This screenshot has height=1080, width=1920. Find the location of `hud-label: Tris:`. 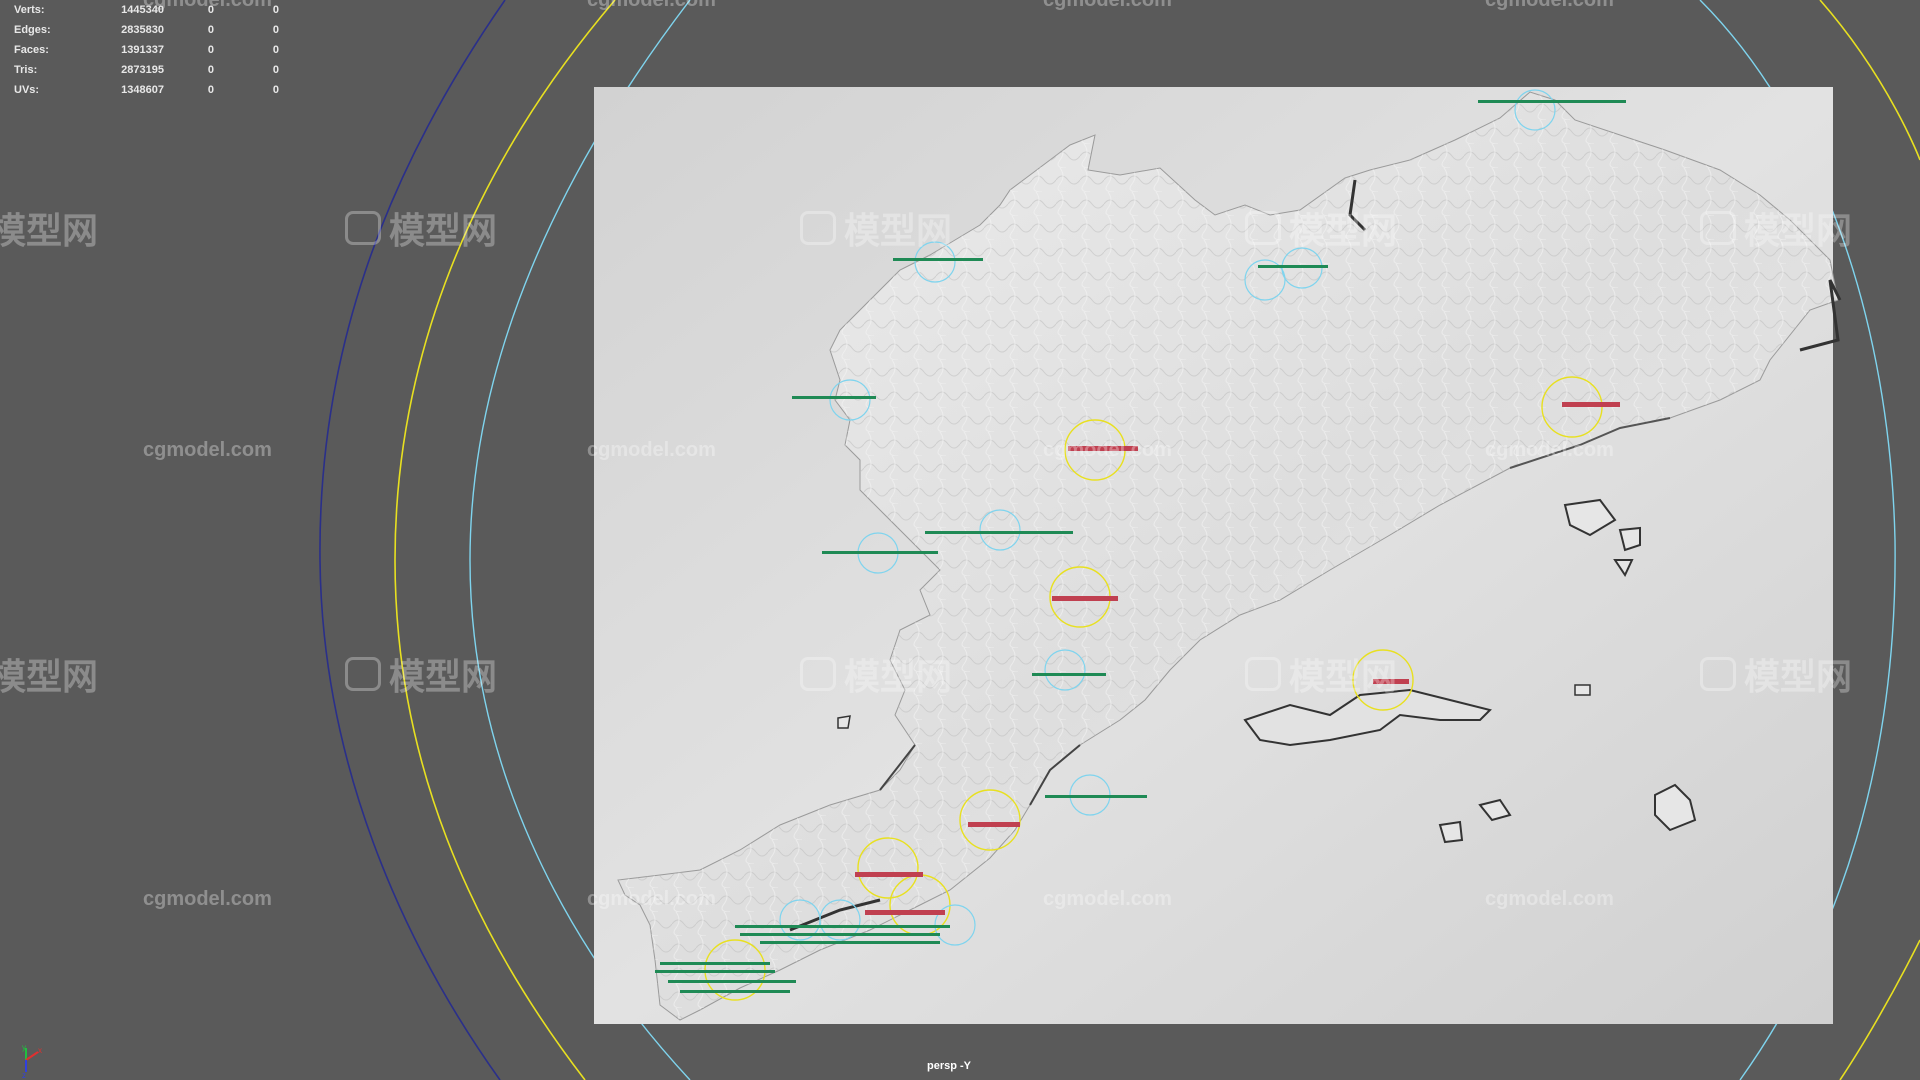

hud-label: Tris: is located at coordinates (26, 70).